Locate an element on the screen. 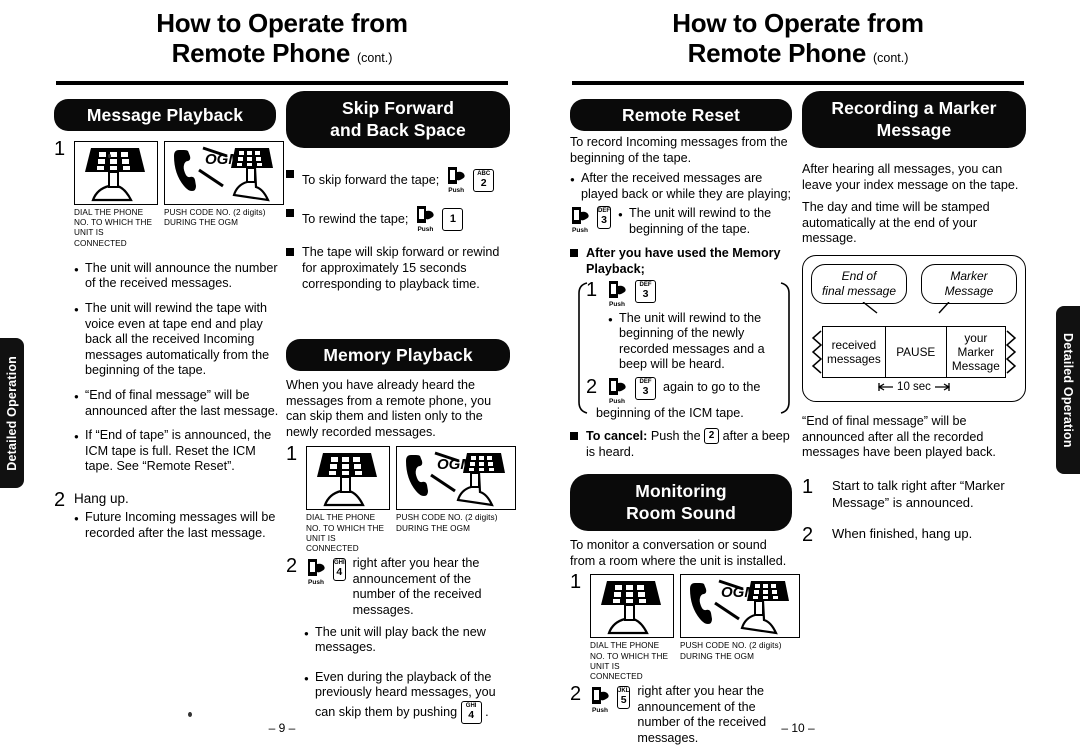 The image size is (1080, 747). keypad-key-4: GHI 4 is located at coordinates (339, 570).